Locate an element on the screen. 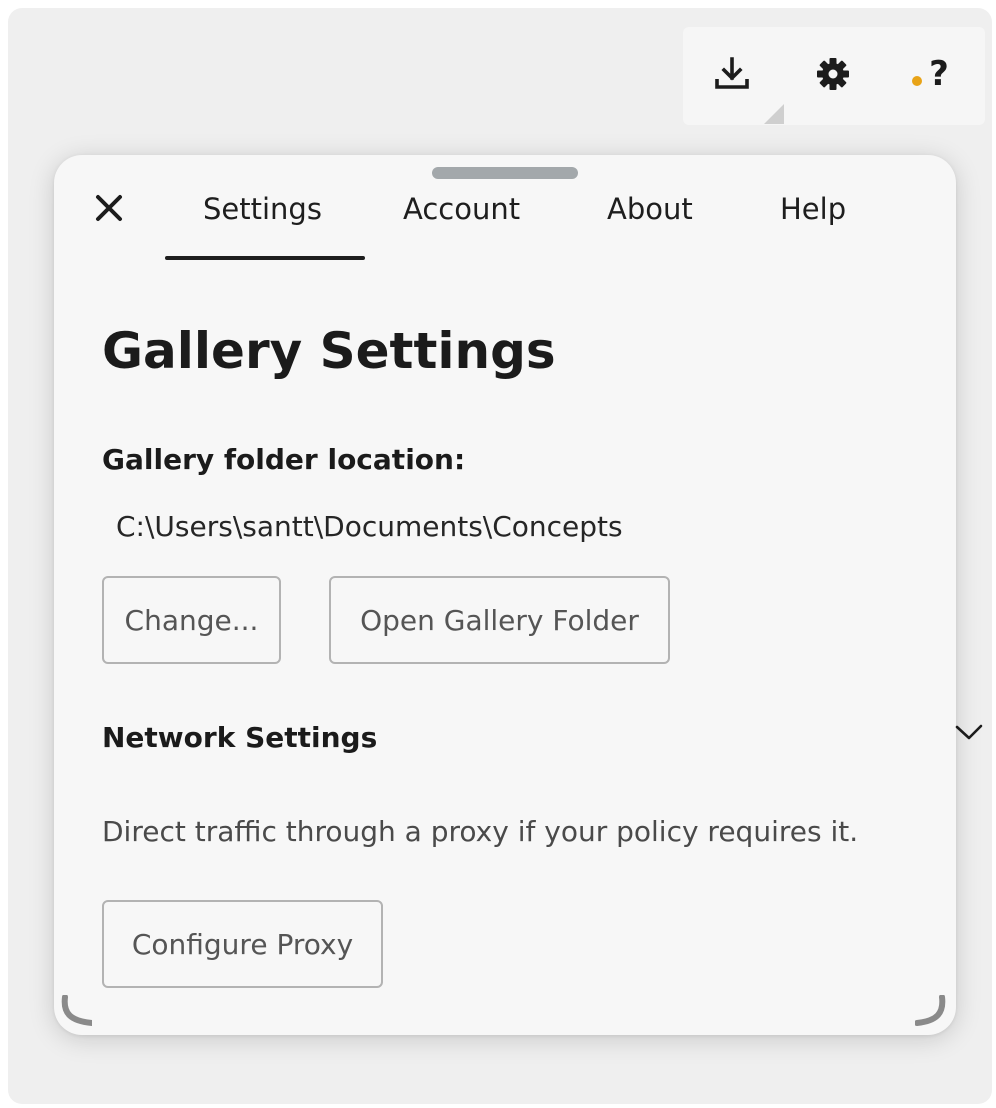  tab-account: Account is located at coordinates (461, 209).